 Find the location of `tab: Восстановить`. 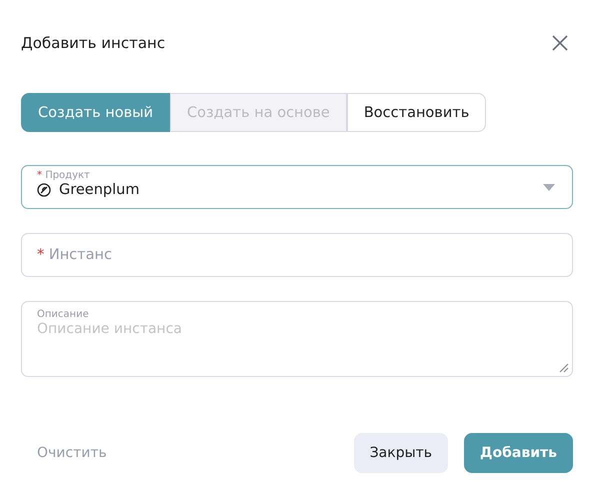

tab: Восстановить is located at coordinates (416, 112).